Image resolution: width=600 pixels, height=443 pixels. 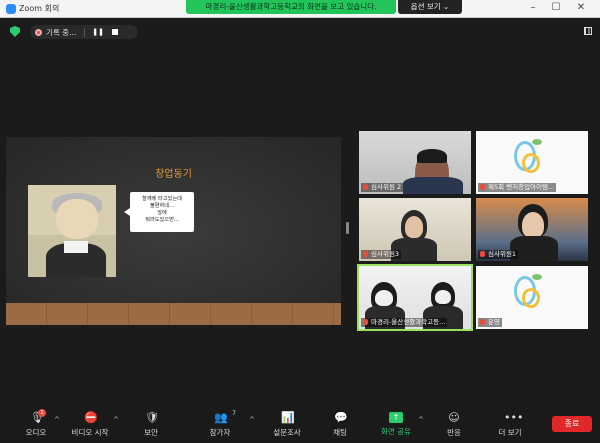 What do you see at coordinates (116, 420) in the screenshot?
I see `video-options-chevron-icon: ^` at bounding box center [116, 420].